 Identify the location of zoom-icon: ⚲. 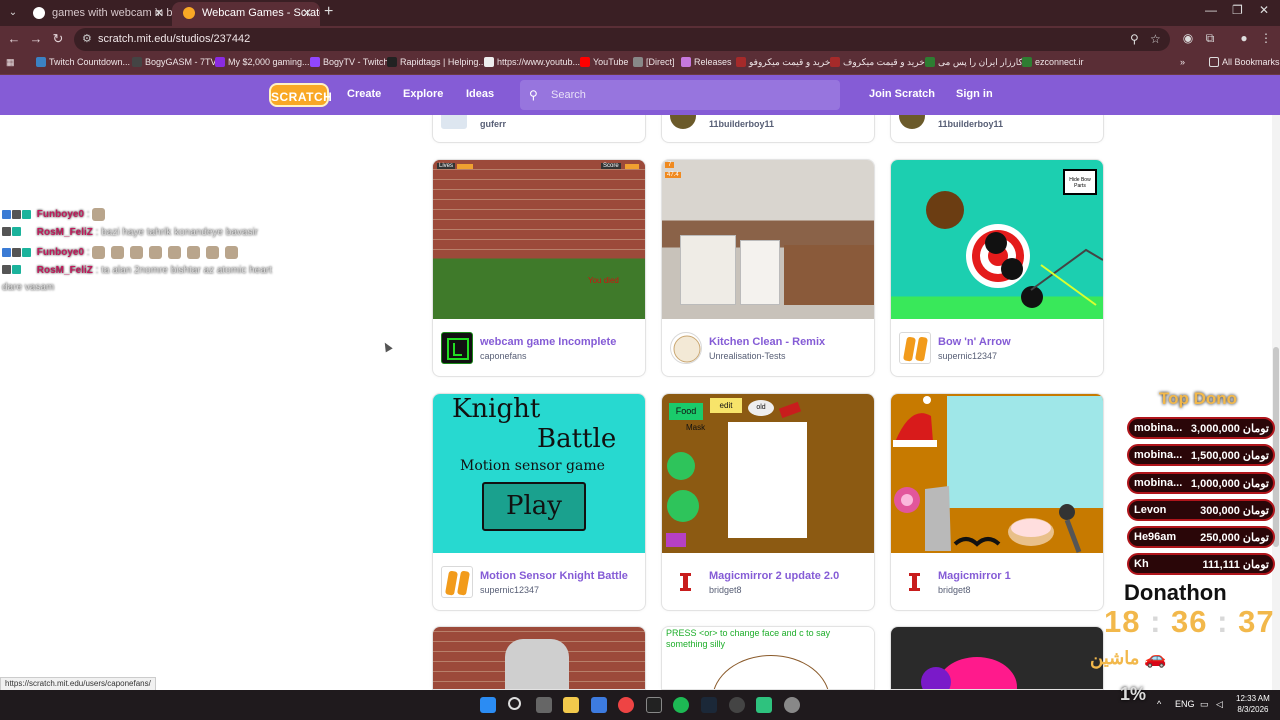
(1134, 39).